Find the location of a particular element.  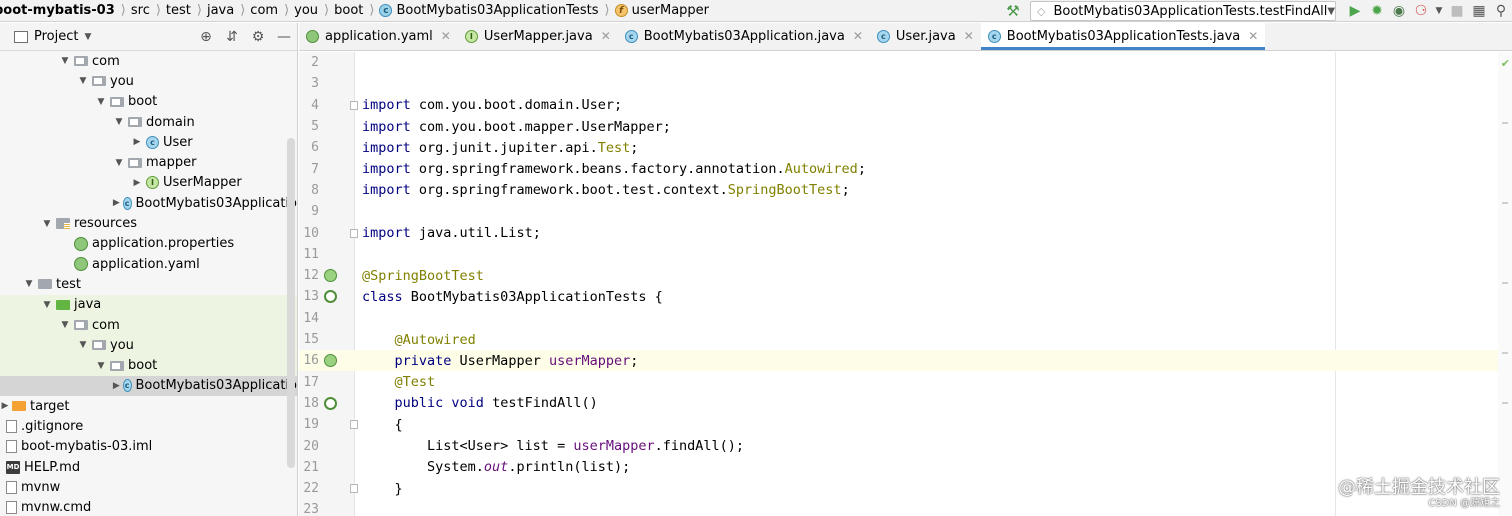

project-structure-icon: ▦ is located at coordinates (1479, 11).